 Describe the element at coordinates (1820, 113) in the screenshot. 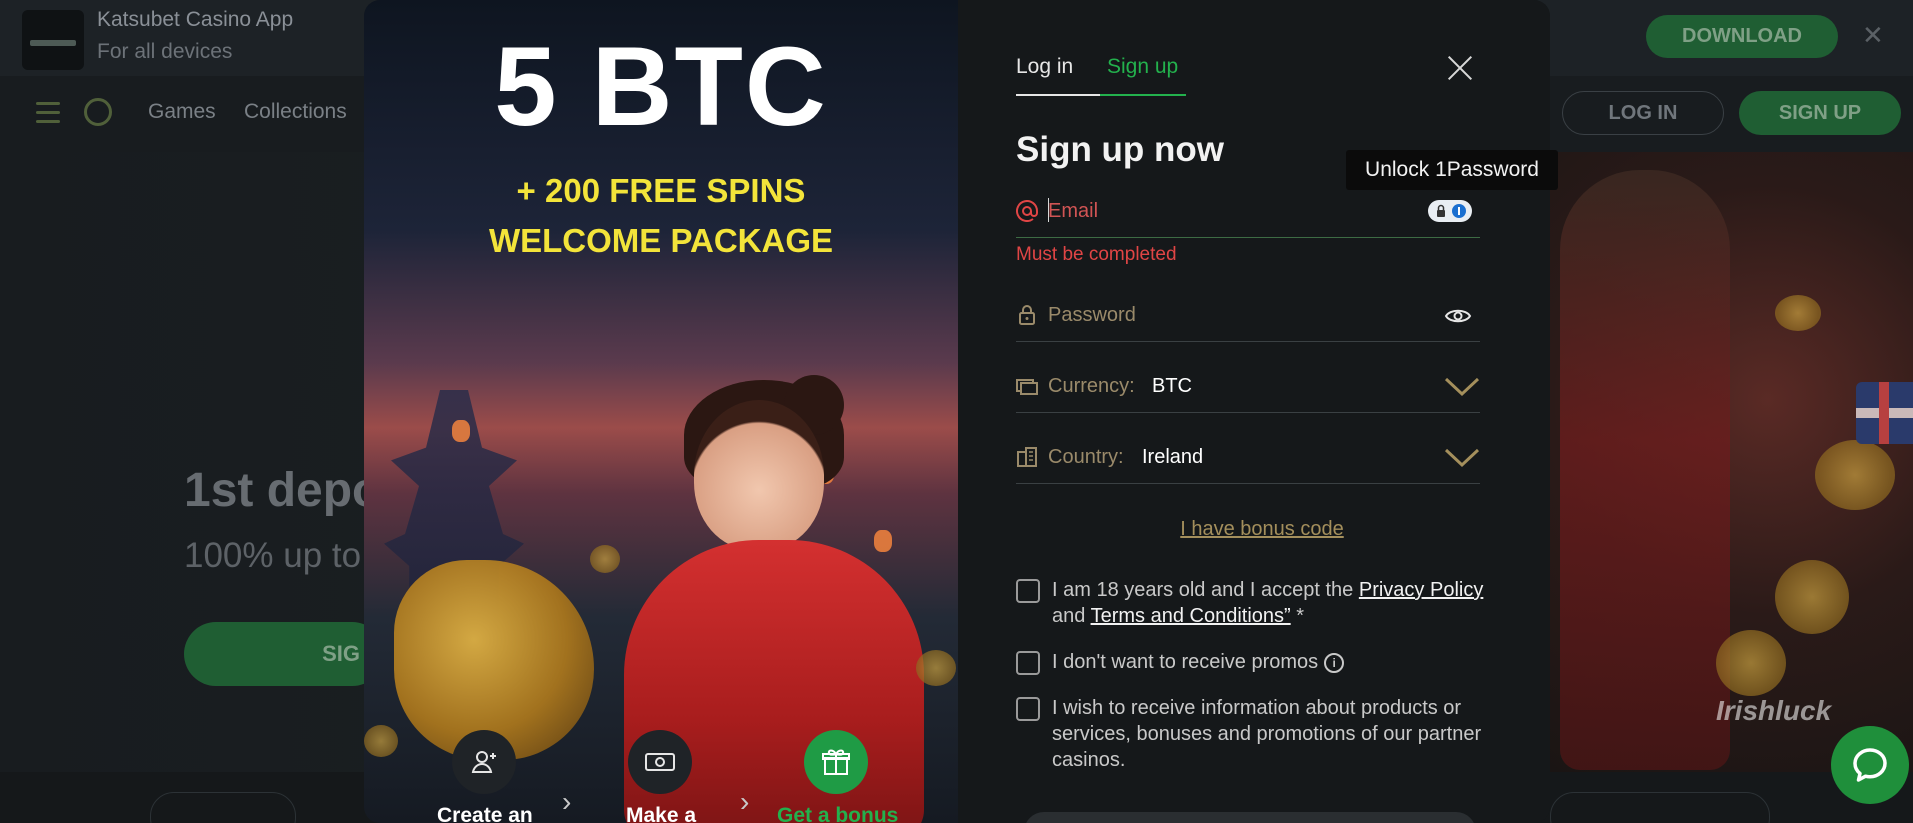

I see `header-signup-button: SIGN UP` at that location.